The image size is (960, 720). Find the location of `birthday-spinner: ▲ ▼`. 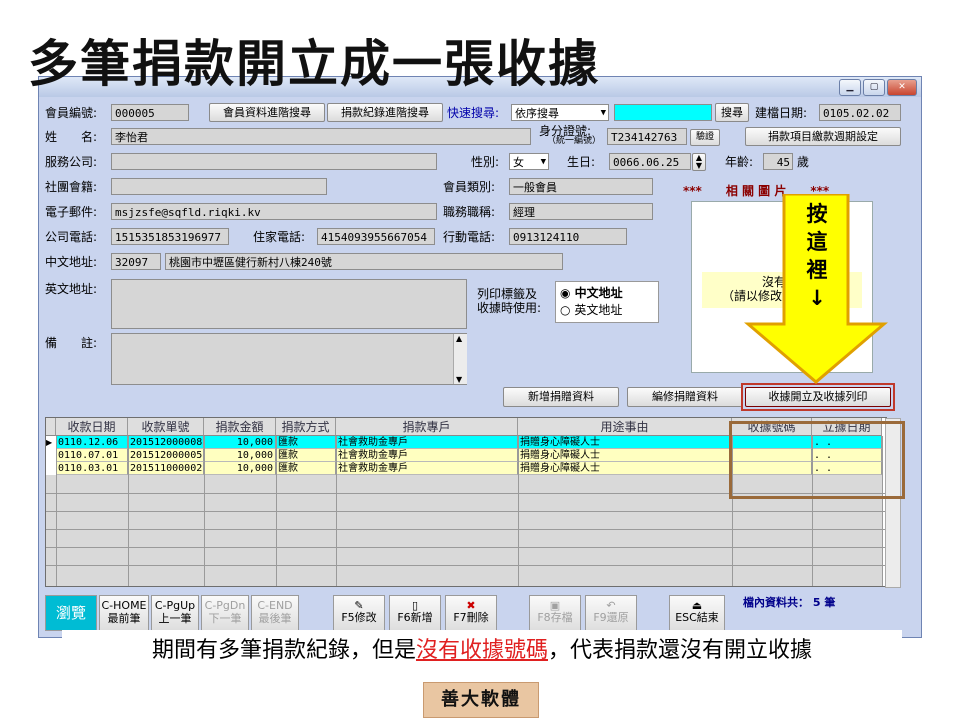

birthday-spinner: ▲ ▼ is located at coordinates (699, 162).